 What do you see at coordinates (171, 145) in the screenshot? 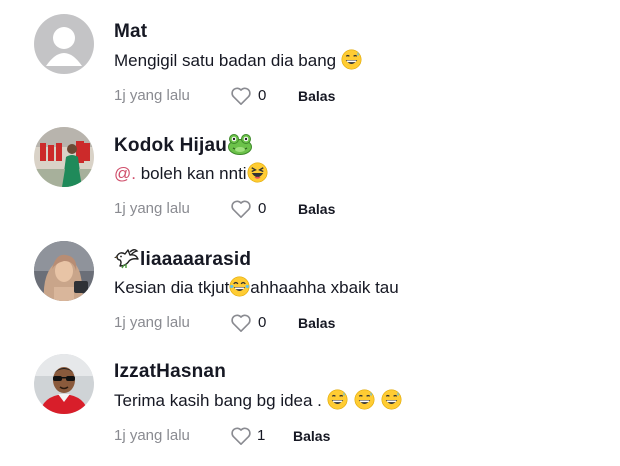
I see `username-text: Kodok Hijau` at bounding box center [171, 145].